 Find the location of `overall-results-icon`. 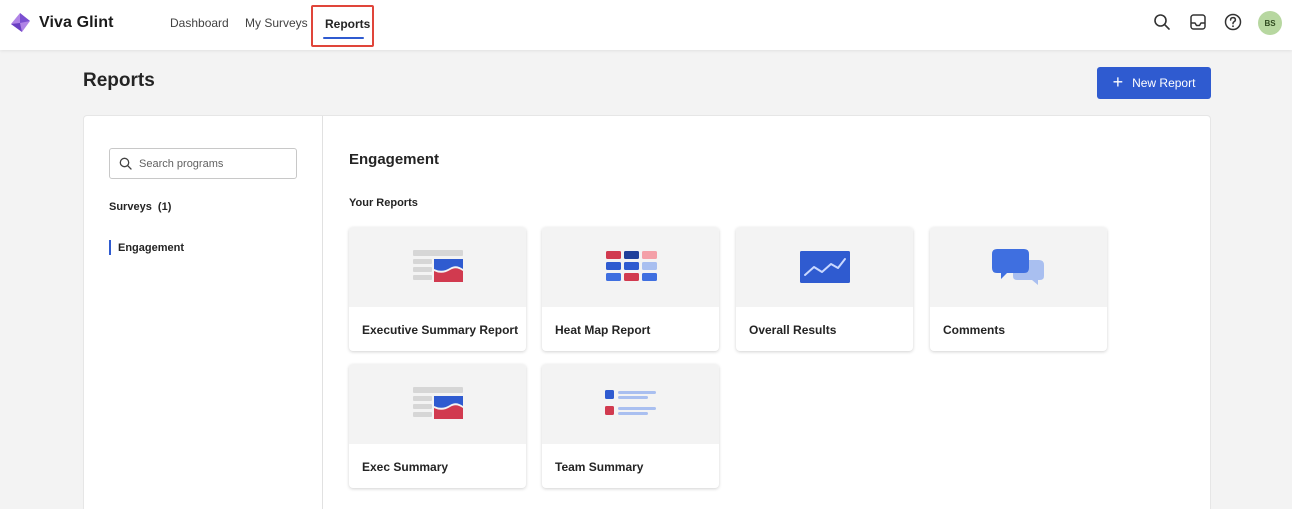

overall-results-icon is located at coordinates (824, 267).